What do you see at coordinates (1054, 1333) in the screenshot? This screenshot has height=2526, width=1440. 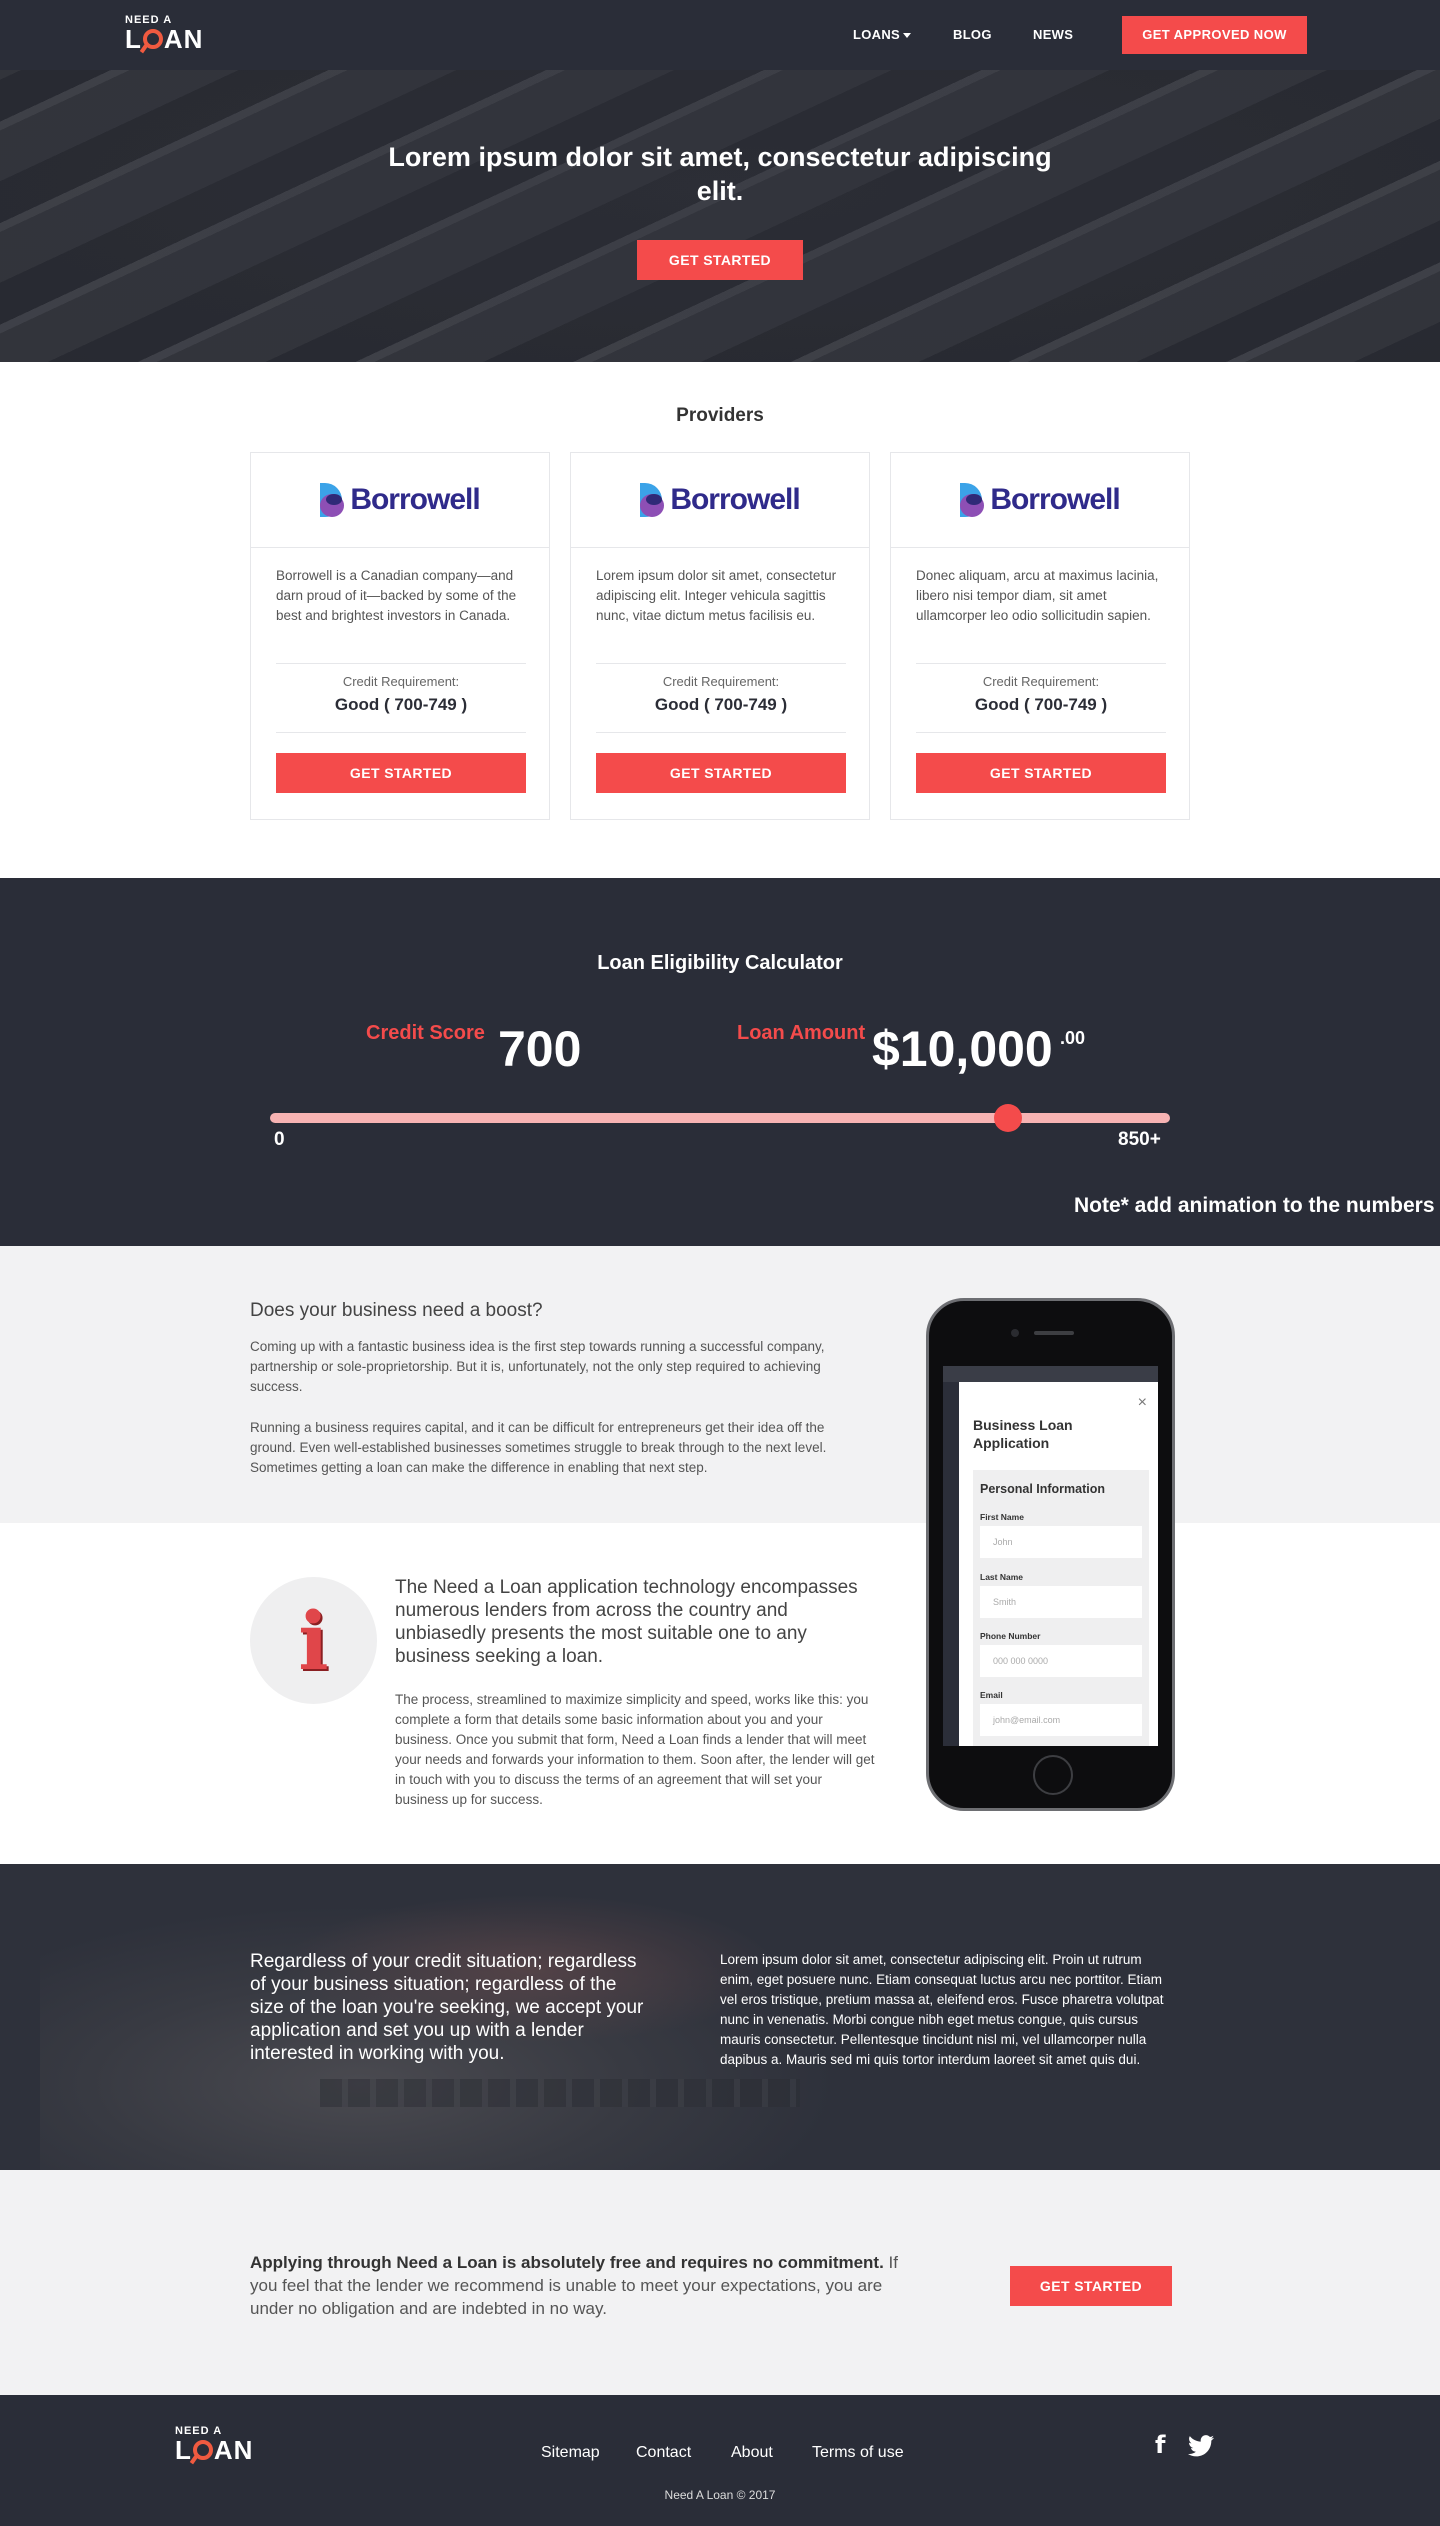 I see `phone-speaker` at bounding box center [1054, 1333].